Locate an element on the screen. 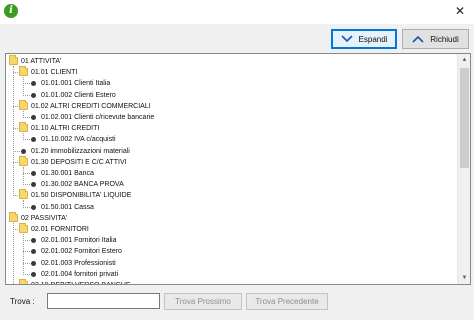 This screenshot has width=474, height=320. tree-leaf-node: 01.50.001 Cassa is located at coordinates (226, 207).